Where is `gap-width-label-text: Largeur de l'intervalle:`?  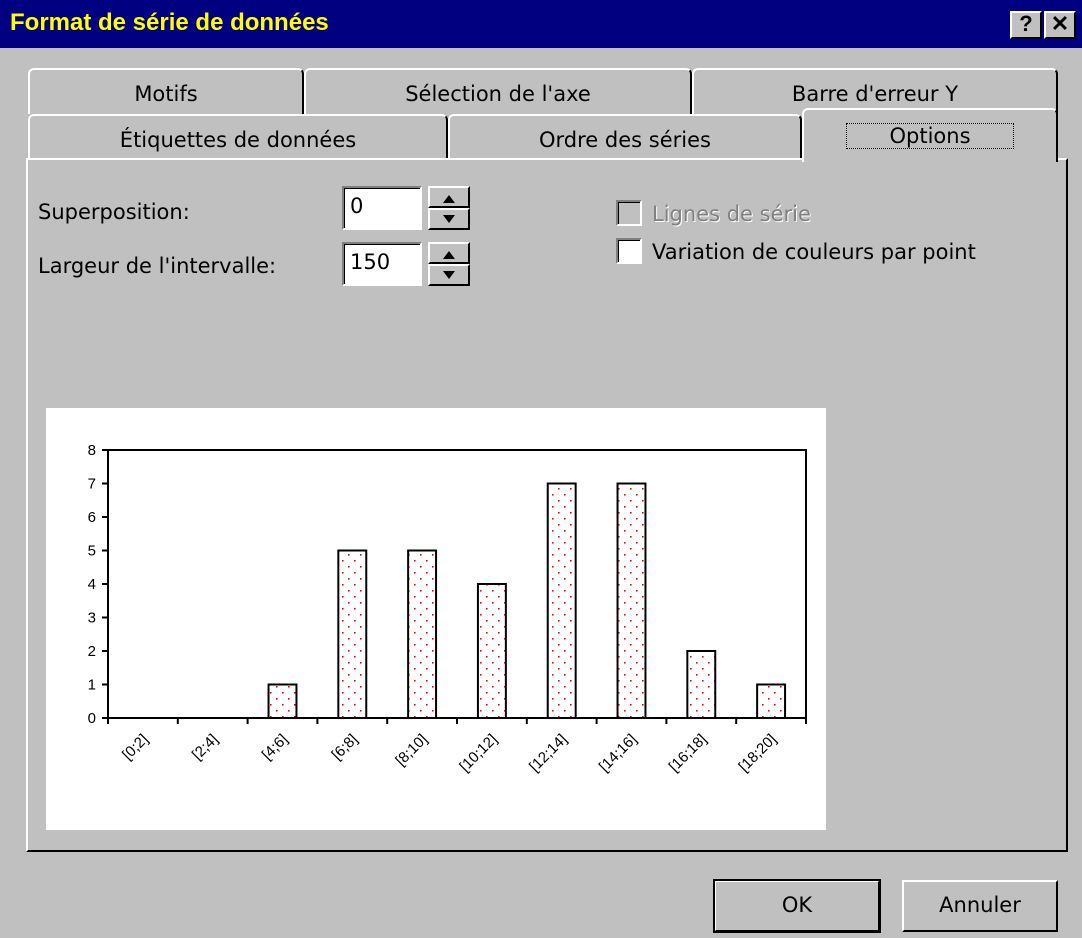
gap-width-label-text: Largeur de l'intervalle: is located at coordinates (157, 266).